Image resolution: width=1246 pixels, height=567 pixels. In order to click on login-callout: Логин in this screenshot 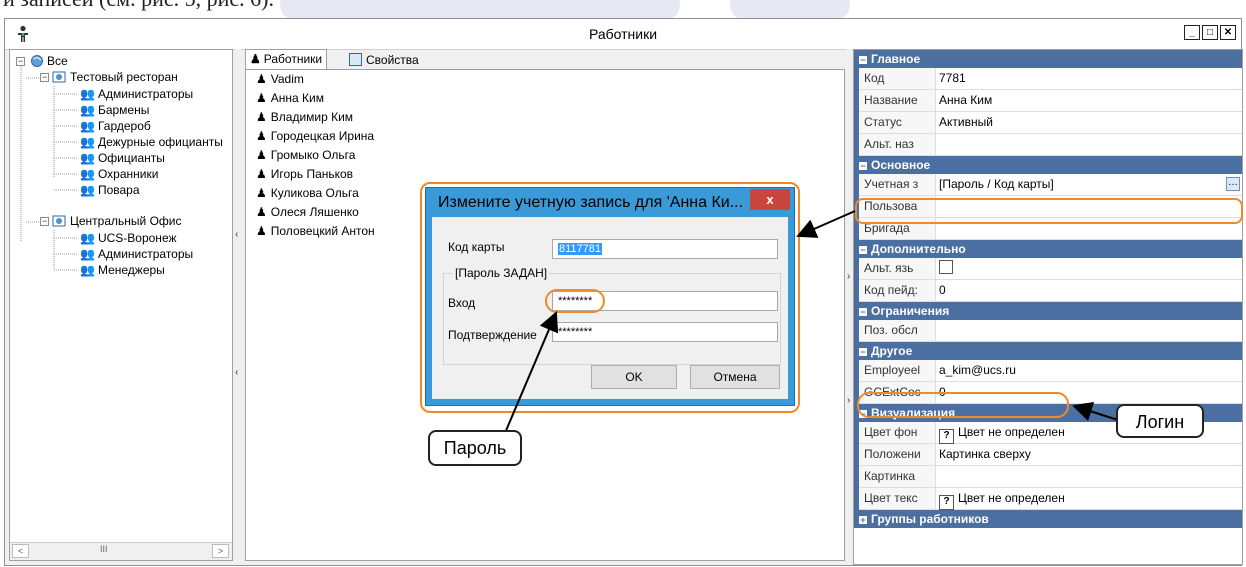, I will do `click(1160, 421)`.